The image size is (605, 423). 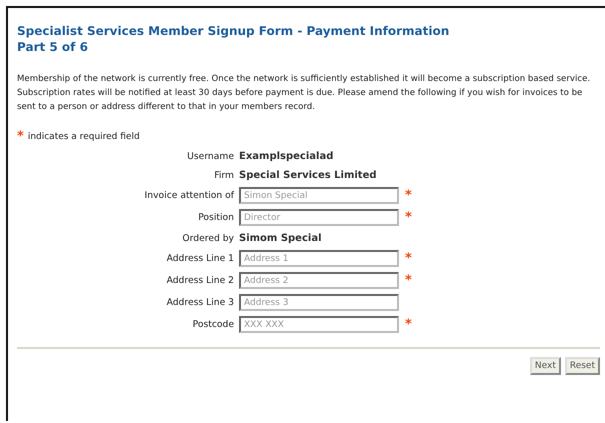 I want to click on form-button: Next, so click(x=545, y=366).